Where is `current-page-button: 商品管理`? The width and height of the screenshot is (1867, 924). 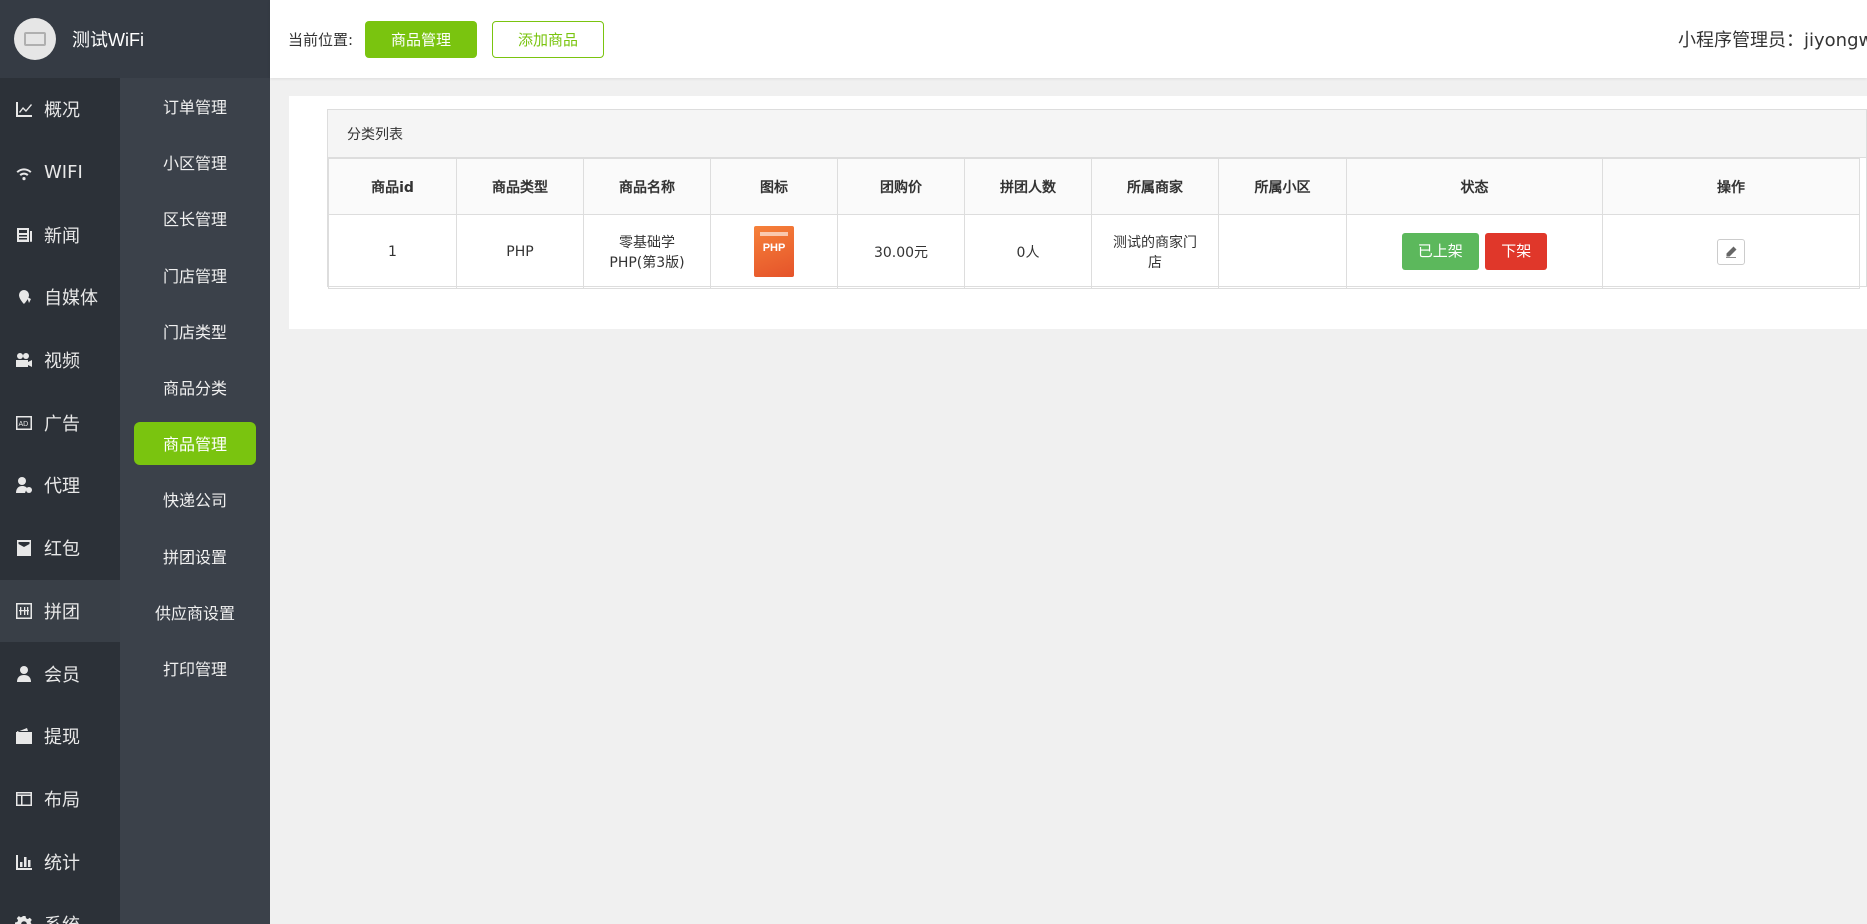 current-page-button: 商品管理 is located at coordinates (421, 39).